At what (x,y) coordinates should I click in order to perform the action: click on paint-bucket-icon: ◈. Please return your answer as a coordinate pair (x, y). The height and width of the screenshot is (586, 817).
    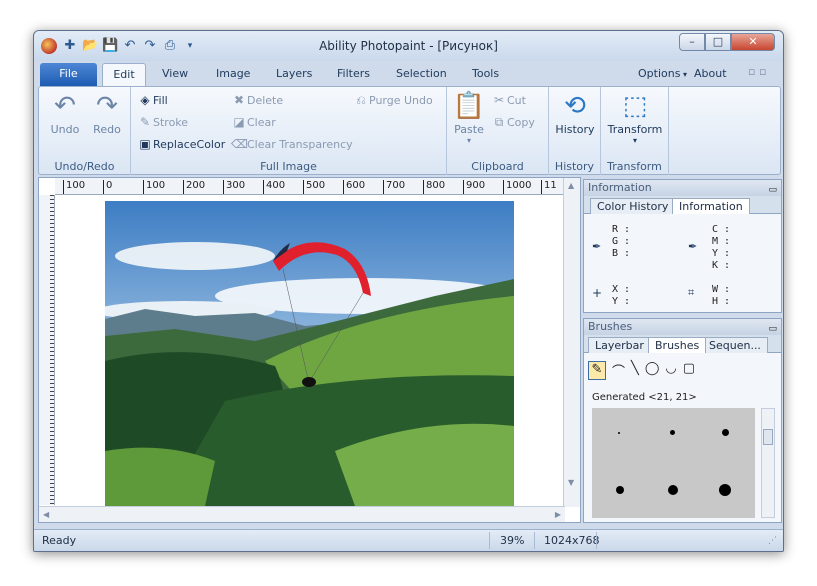
    Looking at the image, I should click on (145, 100).